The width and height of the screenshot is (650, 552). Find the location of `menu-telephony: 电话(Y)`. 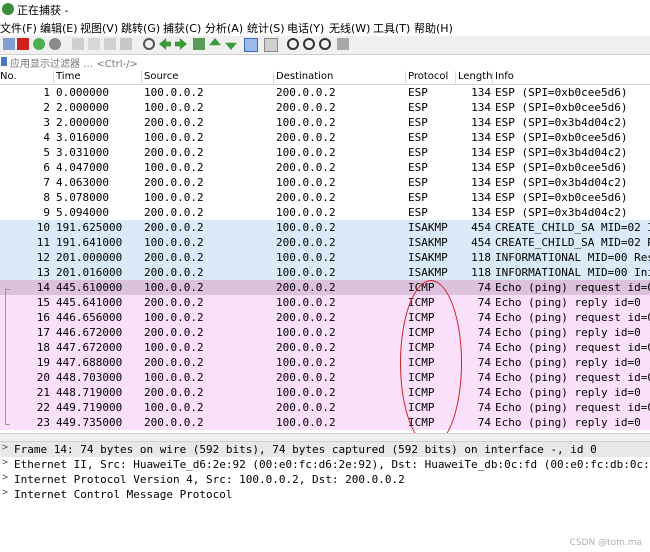

menu-telephony: 电话(Y) is located at coordinates (305, 28).